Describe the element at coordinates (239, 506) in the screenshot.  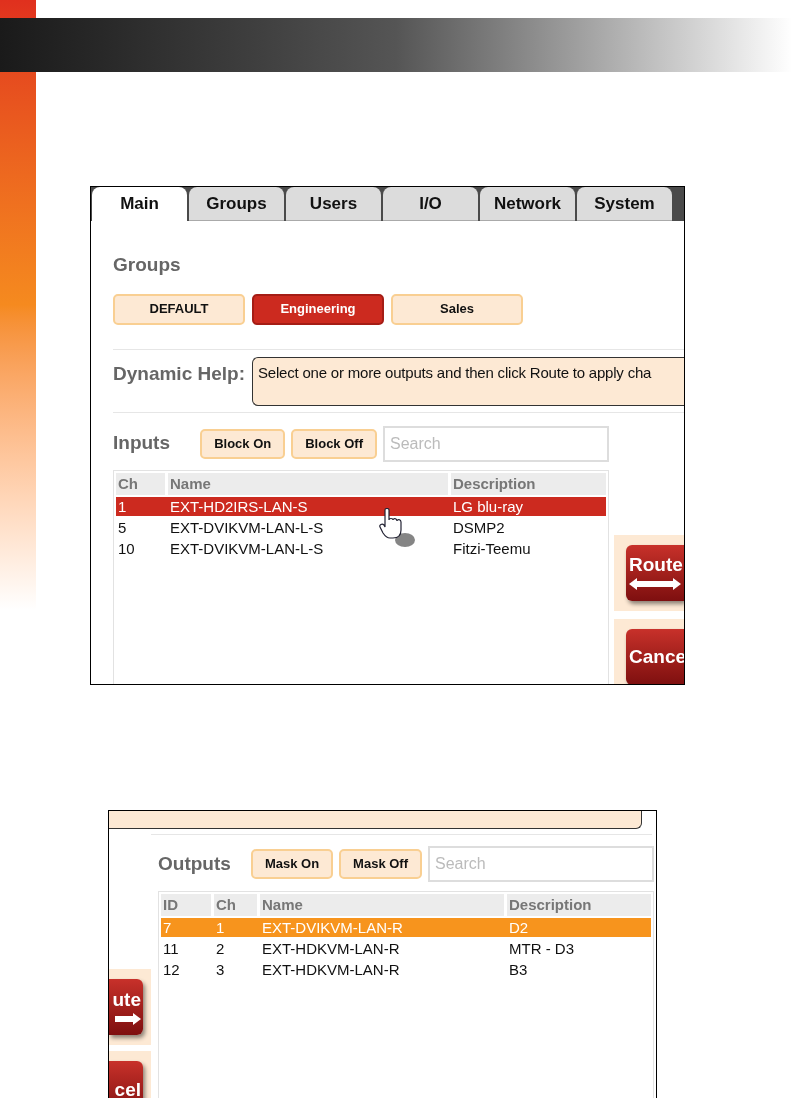
I see `table-cell-text: EXT-HD2IRS-LAN-S` at that location.